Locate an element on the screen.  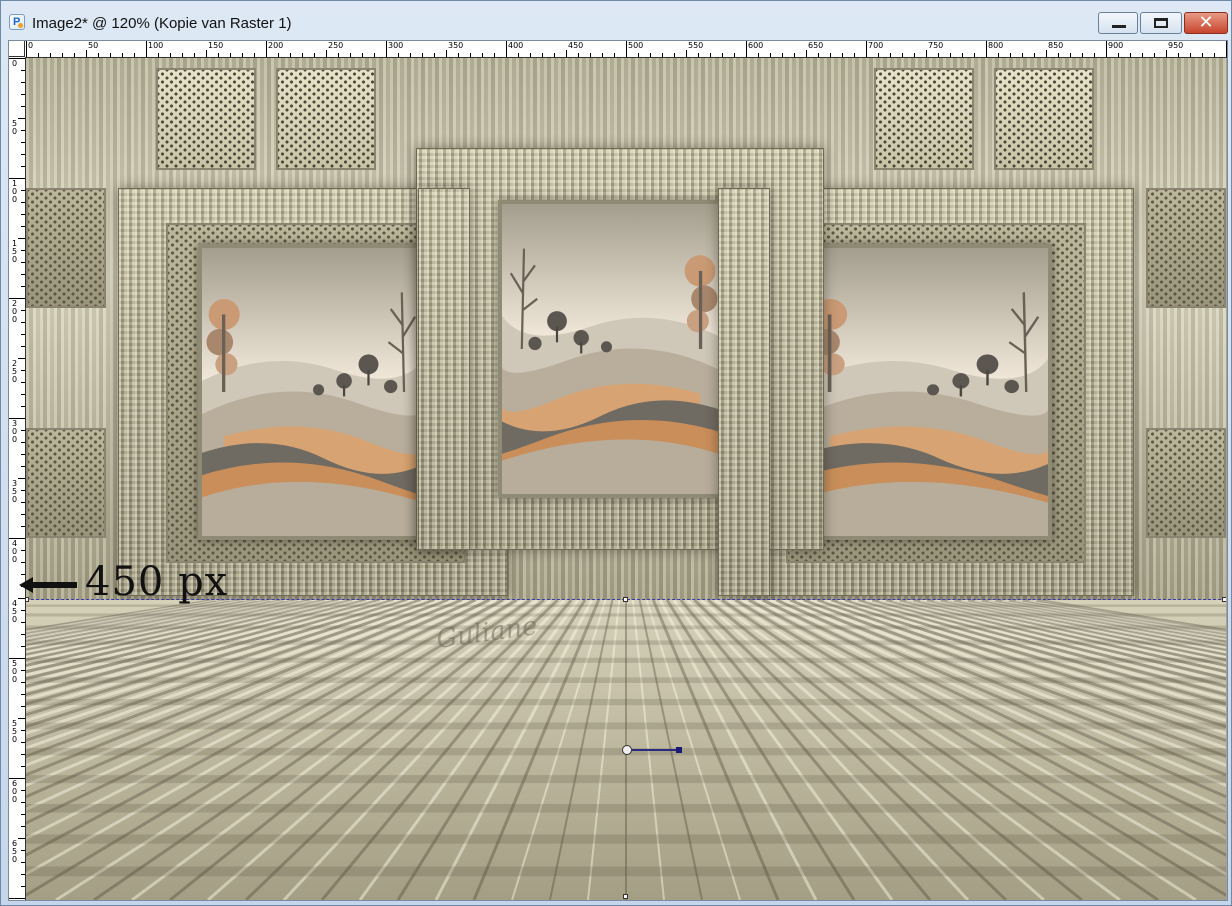
vertical-ruler: 0 50 100 150 200 250 300 350 400 450 500 550 600 650 is located at coordinates (17, 478).